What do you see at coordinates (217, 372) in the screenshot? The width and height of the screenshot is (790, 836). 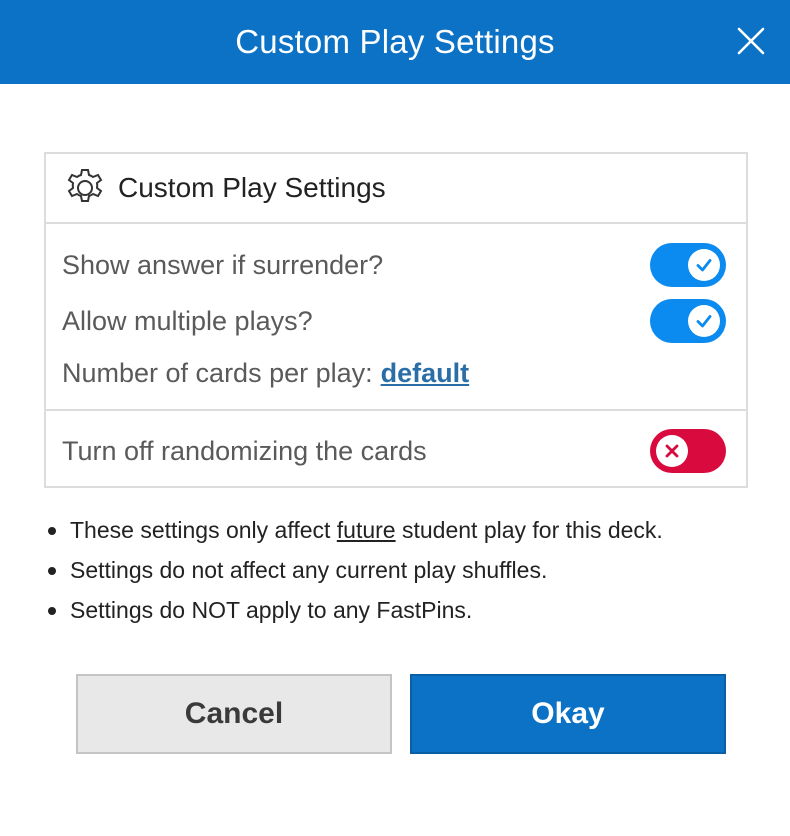 I see `cards-per-play-label: Number of cards per play:` at bounding box center [217, 372].